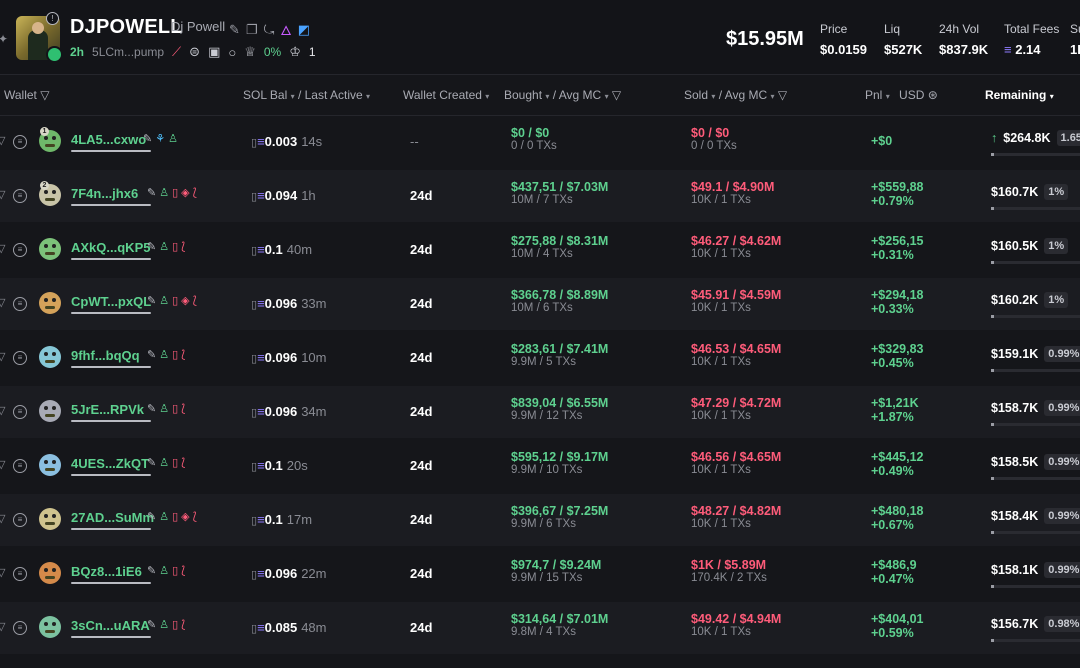 This screenshot has width=1080, height=668. I want to click on wallet-address: 4UES...ZkQT, so click(110, 463).